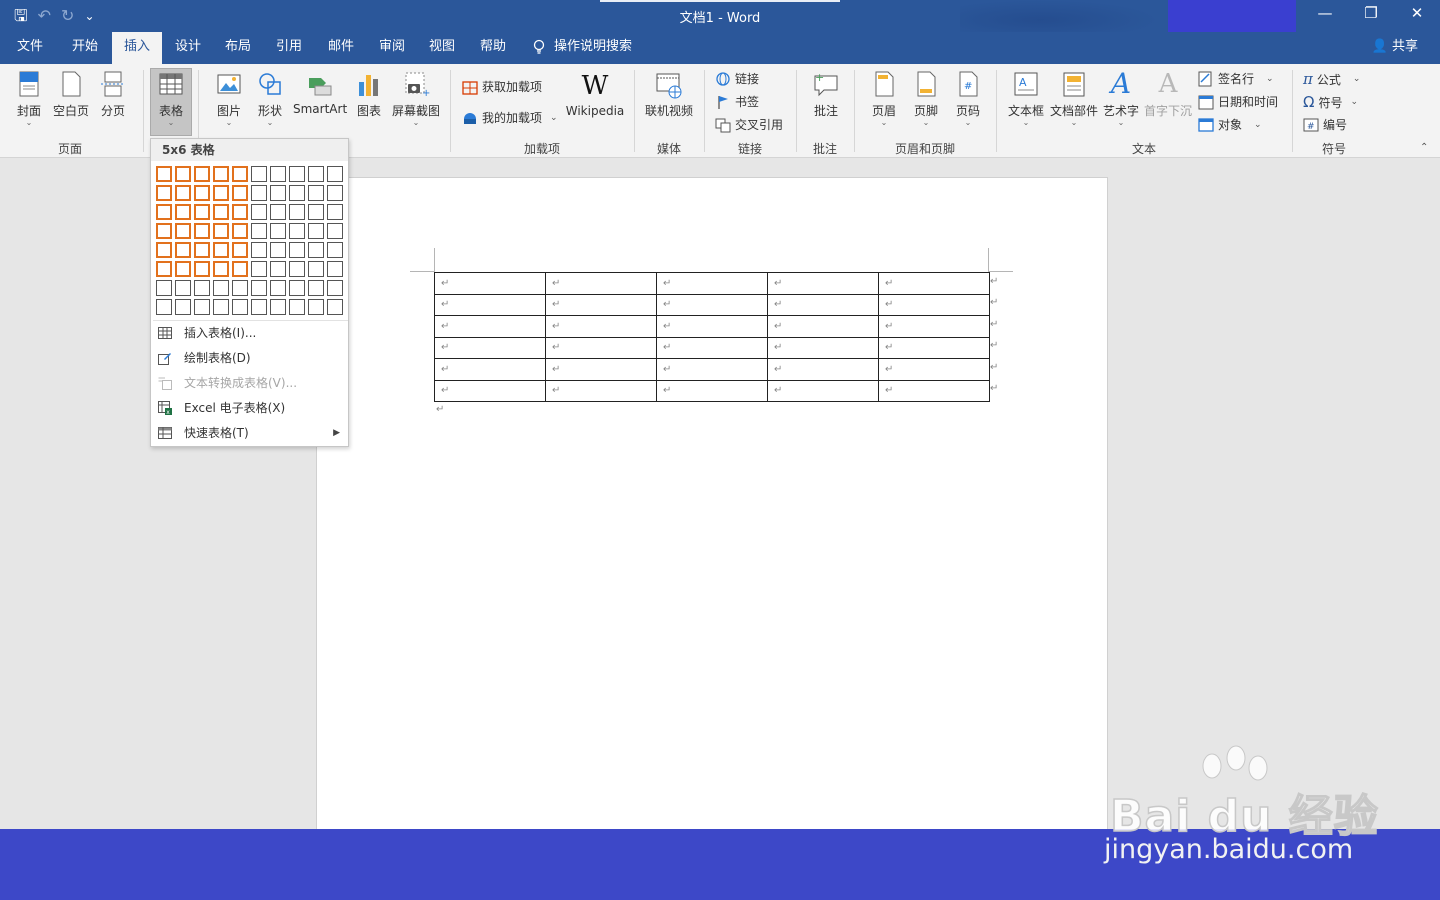  I want to click on new-comment-button: + 批注, so click(826, 94).